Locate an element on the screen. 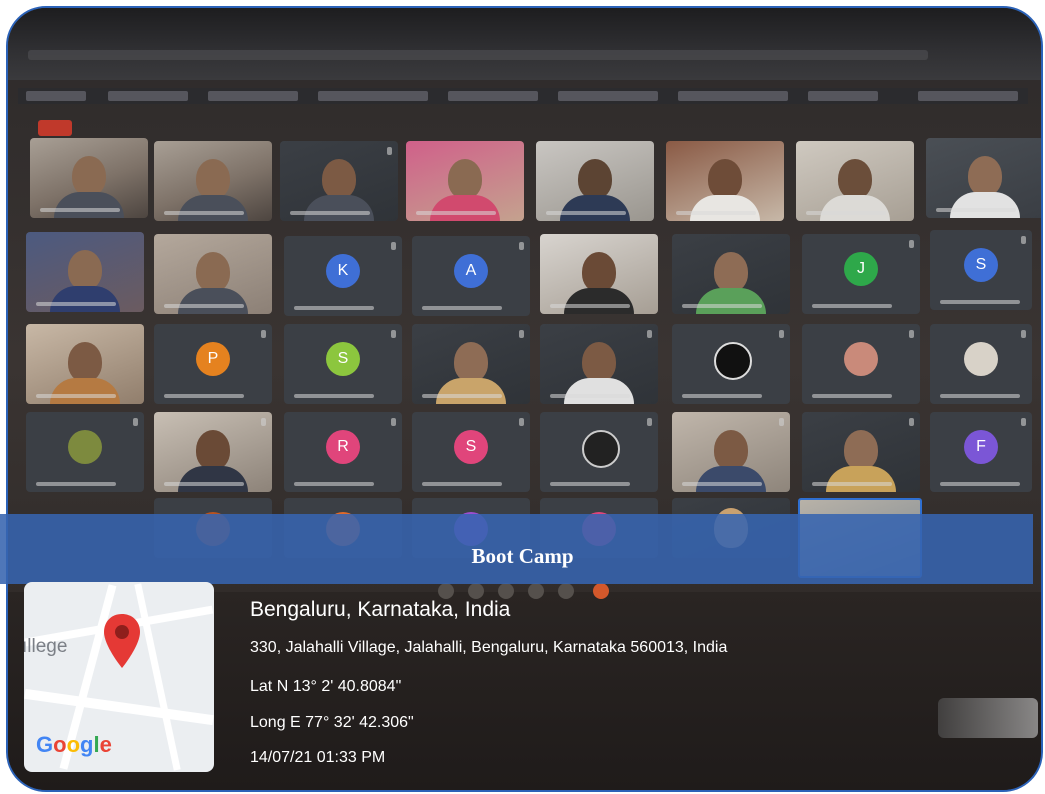  location-pin-icon is located at coordinates (122, 641).